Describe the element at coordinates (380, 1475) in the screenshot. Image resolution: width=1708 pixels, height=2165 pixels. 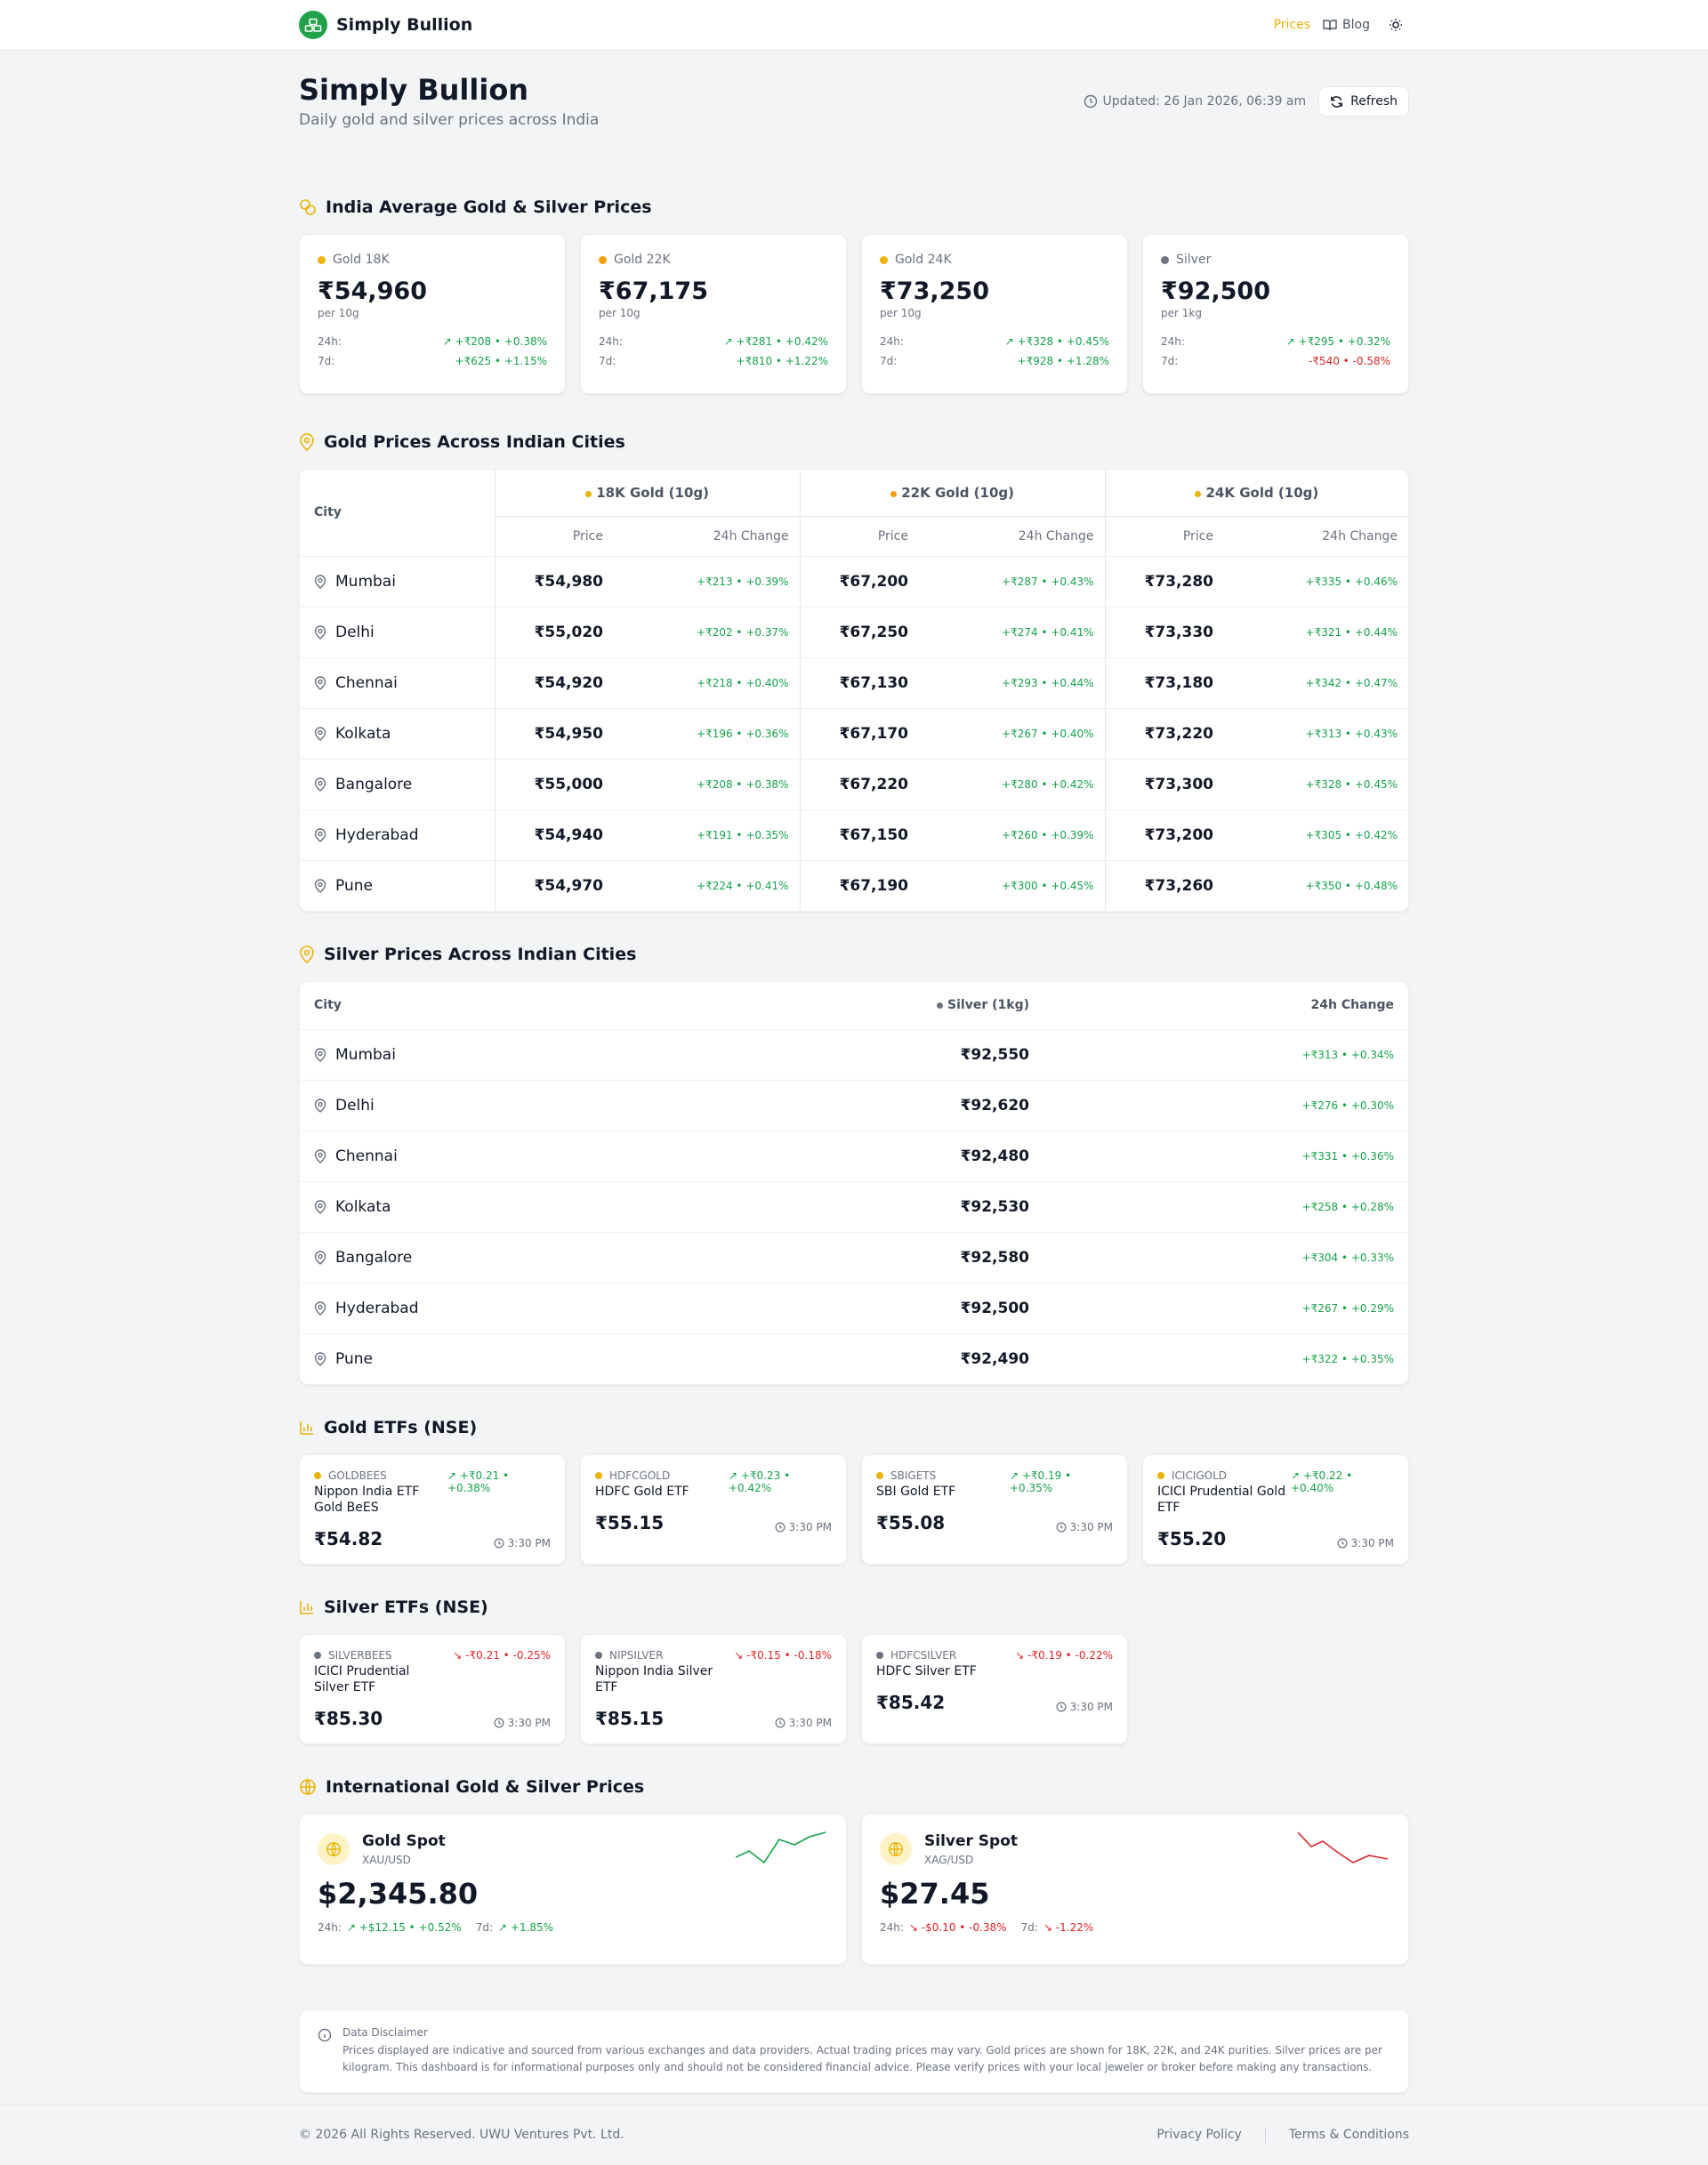
I see `etf-ticker: GOLDBEES` at that location.